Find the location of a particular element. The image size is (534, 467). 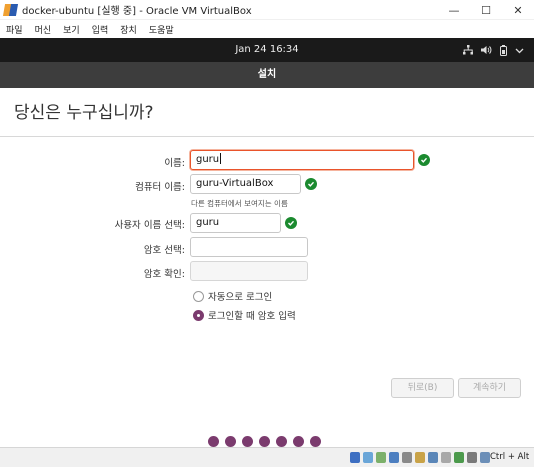

computer-name-label: 컴퓨터 이름: is located at coordinates (160, 187).